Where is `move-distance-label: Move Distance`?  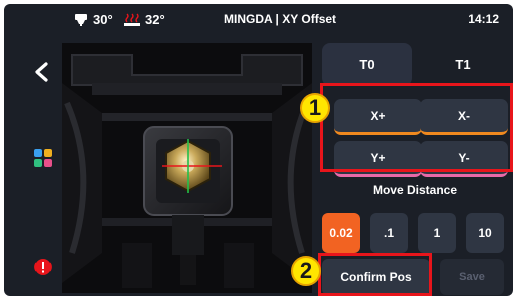 move-distance-label: Move Distance is located at coordinates (415, 190).